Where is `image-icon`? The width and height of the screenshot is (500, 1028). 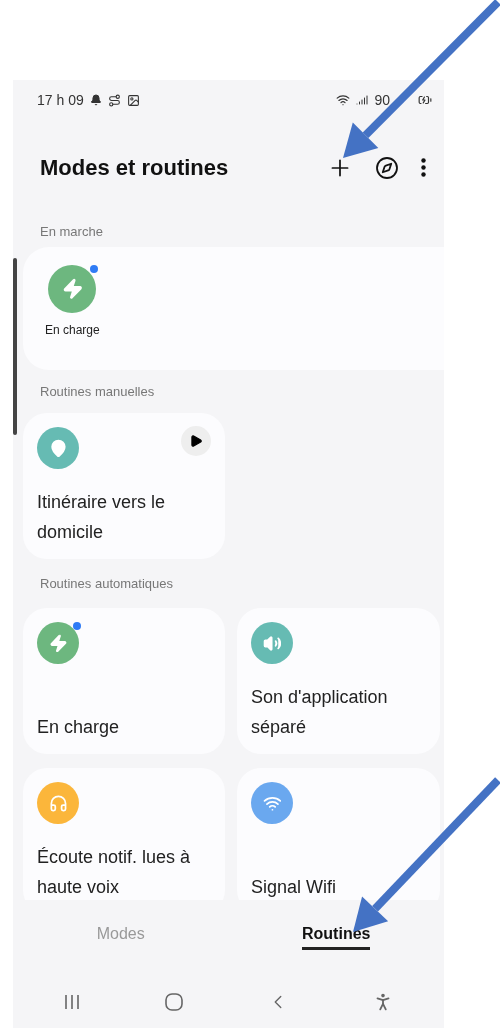 image-icon is located at coordinates (133, 100).